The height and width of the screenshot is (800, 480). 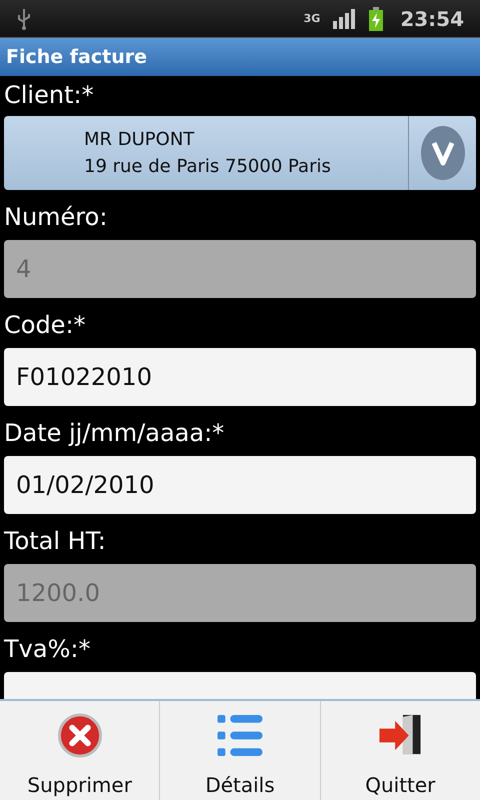 I want to click on menu-item: Supprimer, so click(x=80, y=750).